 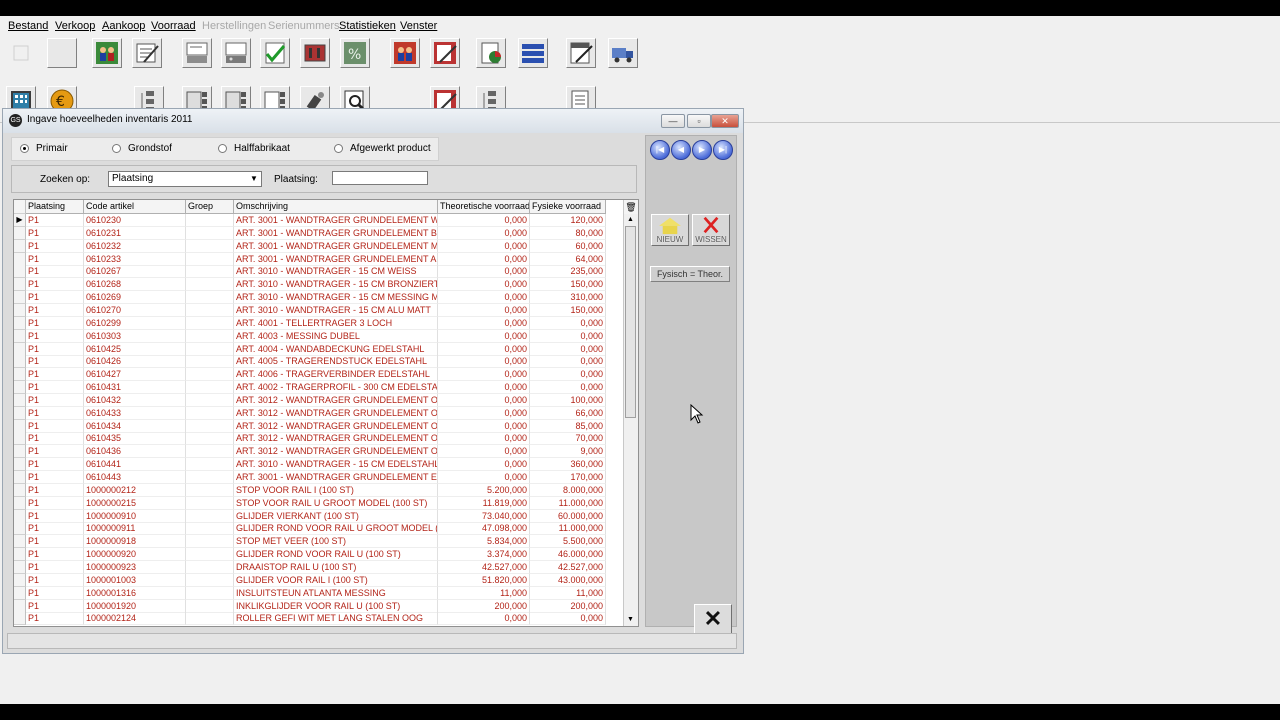 I want to click on table-cell: 310,000, so click(x=568, y=298).